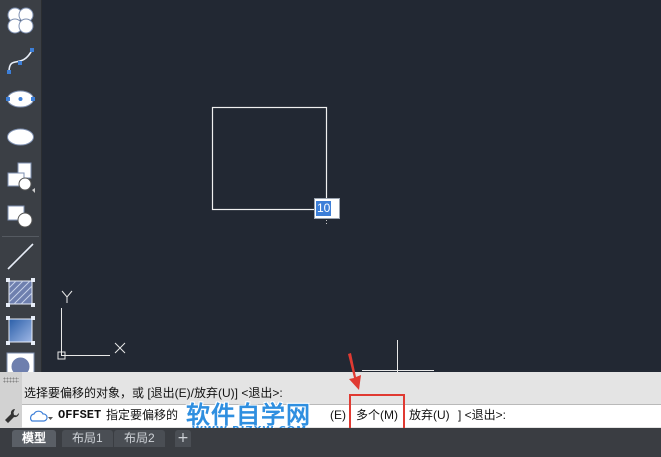  What do you see at coordinates (183, 438) in the screenshot?
I see `add-layout-icon: +` at bounding box center [183, 438].